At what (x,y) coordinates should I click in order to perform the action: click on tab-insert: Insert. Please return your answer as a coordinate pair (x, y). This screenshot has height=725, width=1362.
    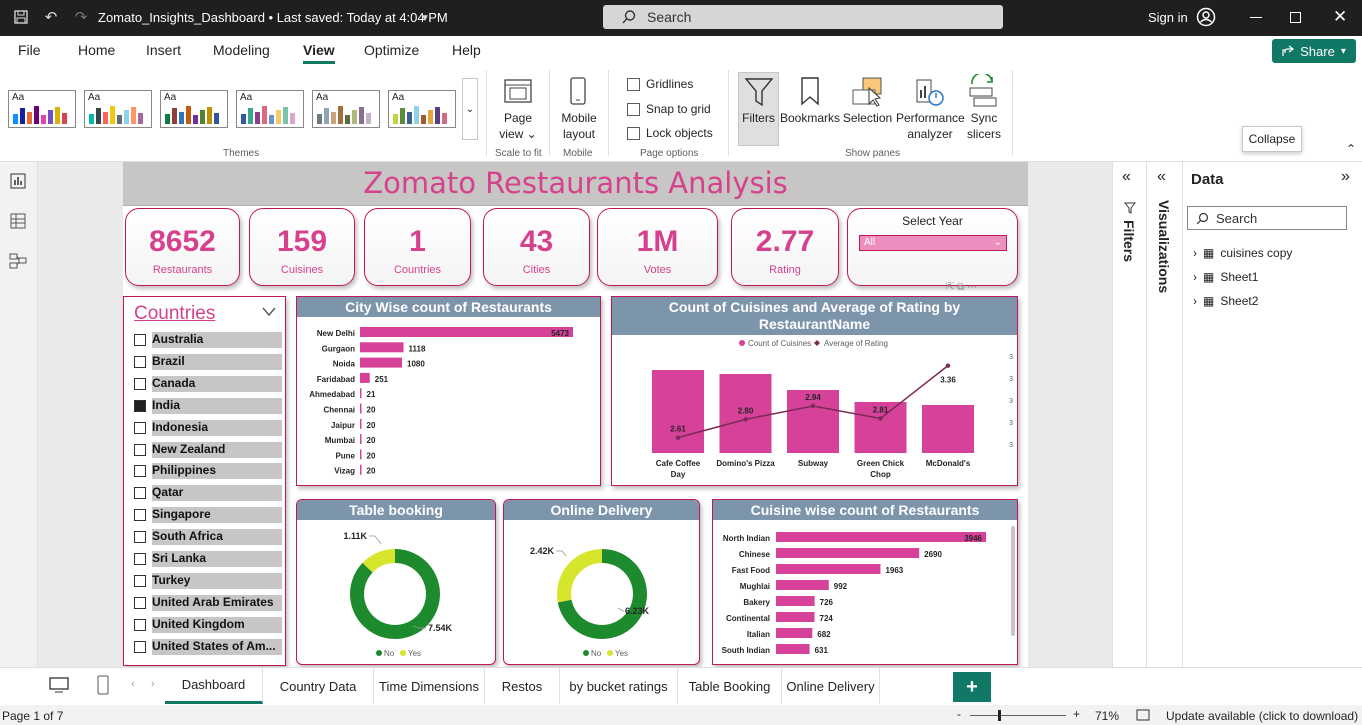
    Looking at the image, I should click on (163, 50).